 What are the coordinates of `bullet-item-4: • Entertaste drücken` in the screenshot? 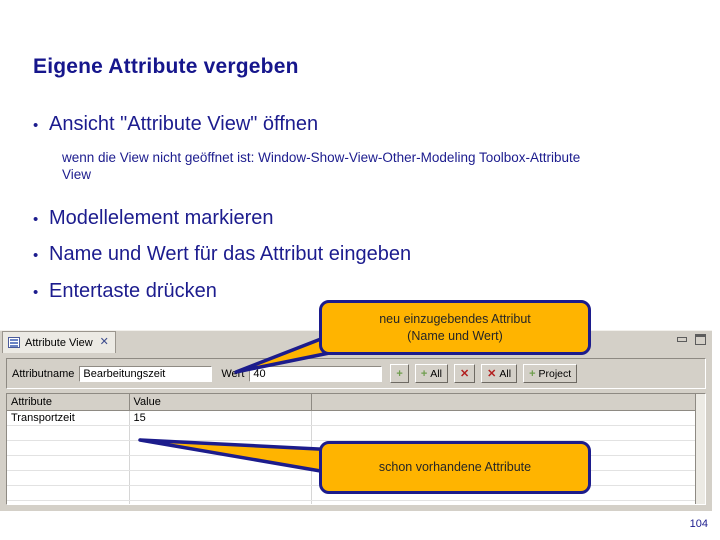 It's located at (125, 291).